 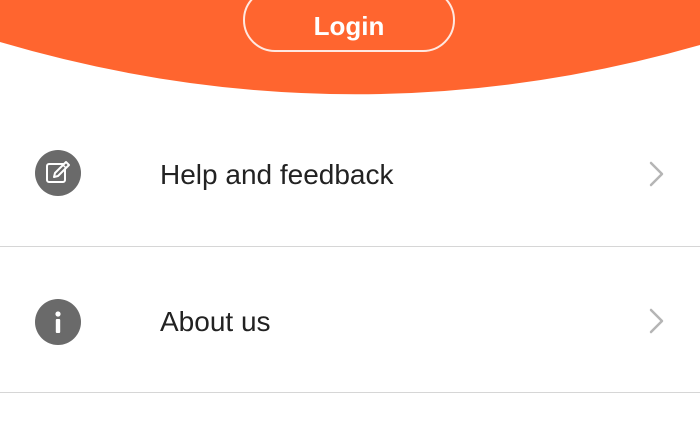 I want to click on edit-note-icon, so click(x=58, y=173).